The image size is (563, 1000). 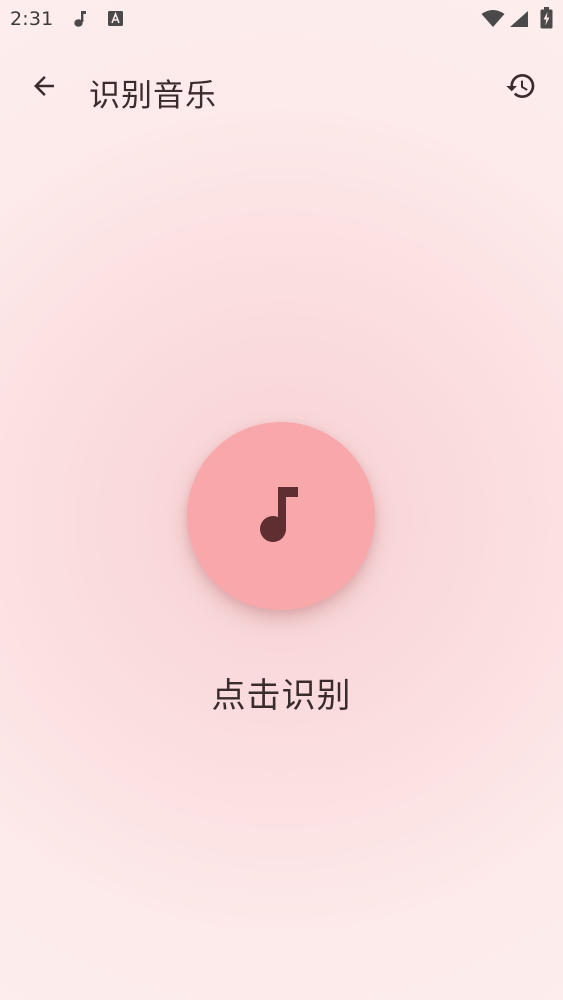 What do you see at coordinates (519, 21) in the screenshot?
I see `cellular-signal-icon` at bounding box center [519, 21].